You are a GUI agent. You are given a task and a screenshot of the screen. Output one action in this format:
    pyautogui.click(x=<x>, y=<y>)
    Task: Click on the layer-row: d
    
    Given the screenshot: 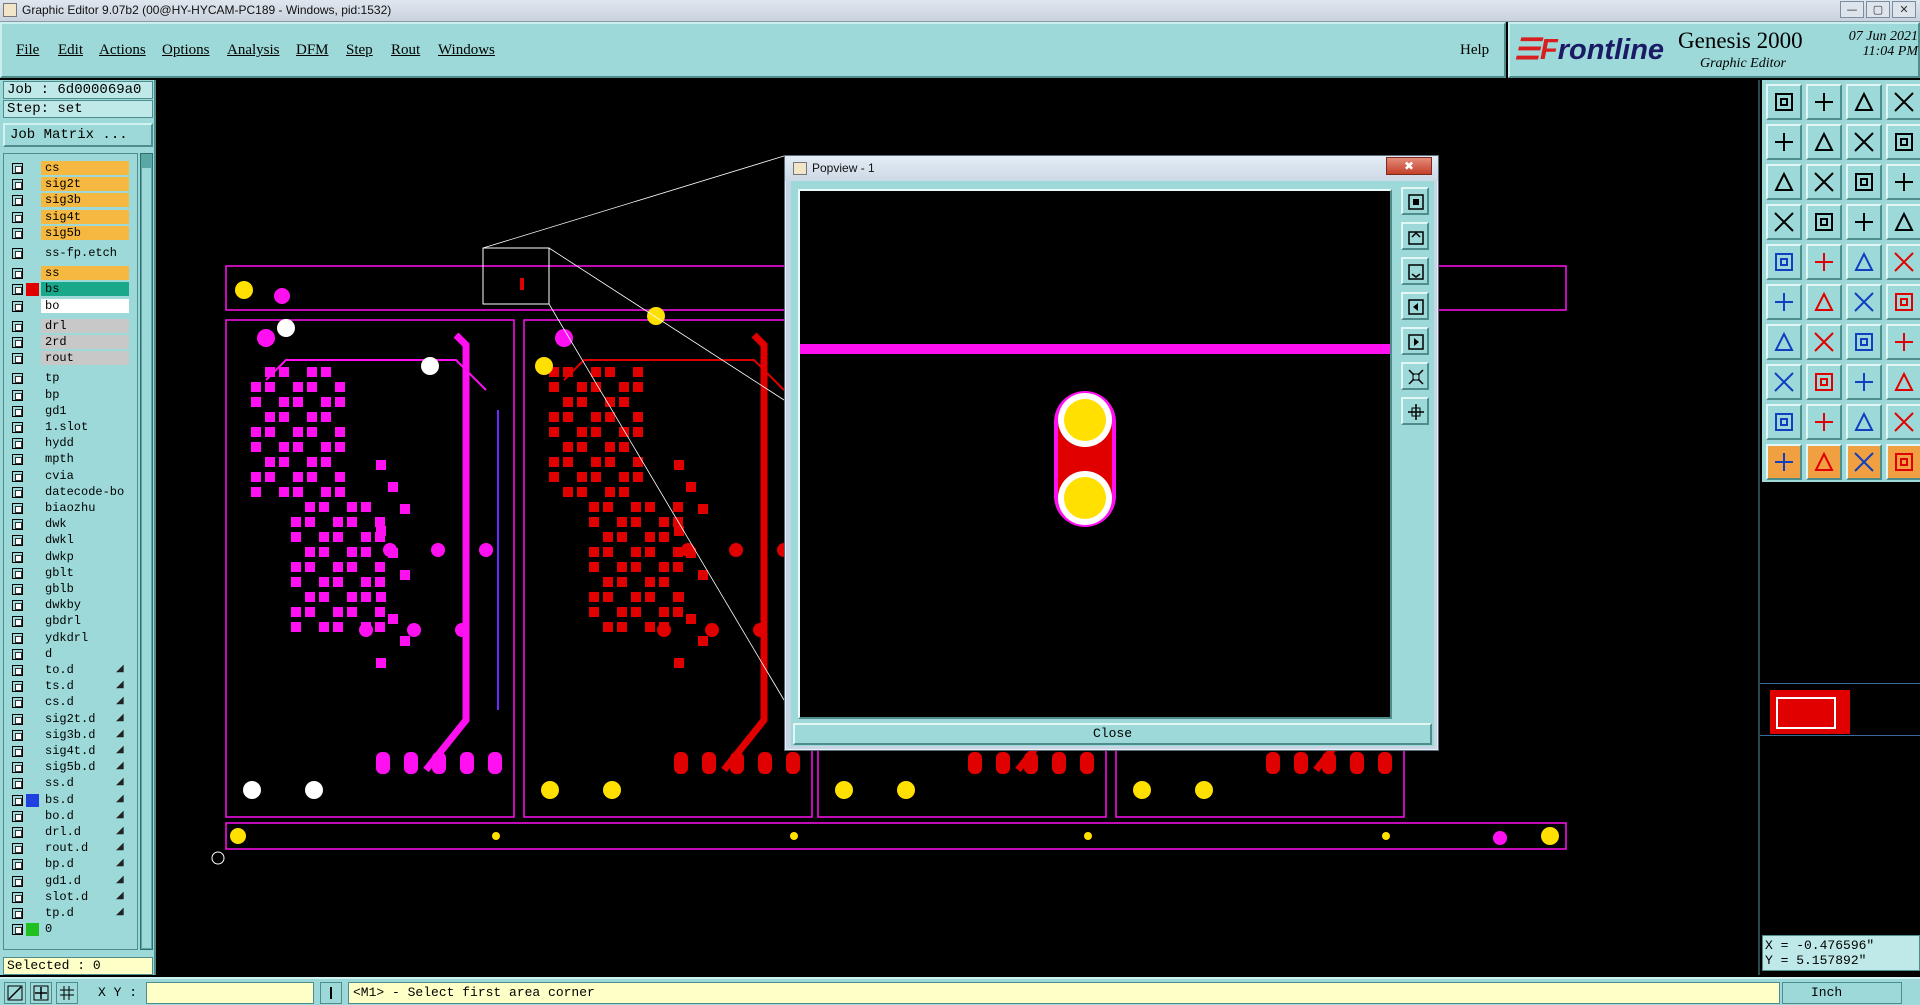 What is the action you would take?
    pyautogui.click(x=70, y=654)
    